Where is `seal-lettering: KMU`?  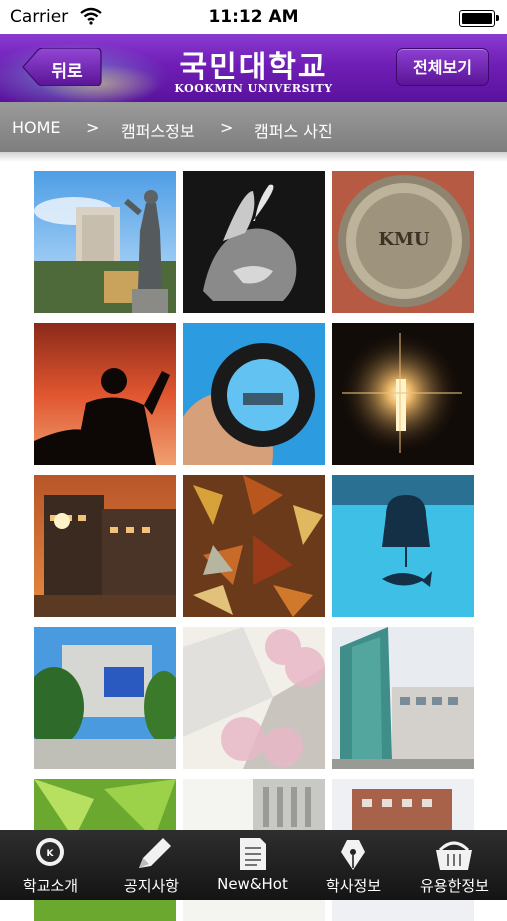
seal-lettering: KMU is located at coordinates (404, 239).